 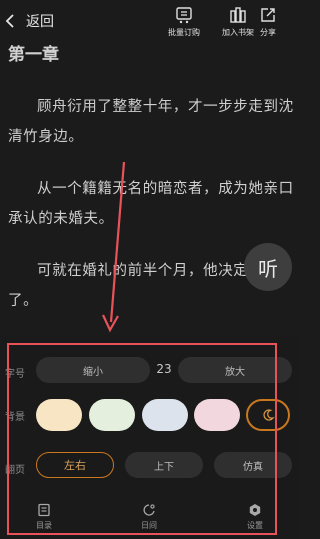 What do you see at coordinates (253, 465) in the screenshot?
I see `page-turn-simulation: 仿真` at bounding box center [253, 465].